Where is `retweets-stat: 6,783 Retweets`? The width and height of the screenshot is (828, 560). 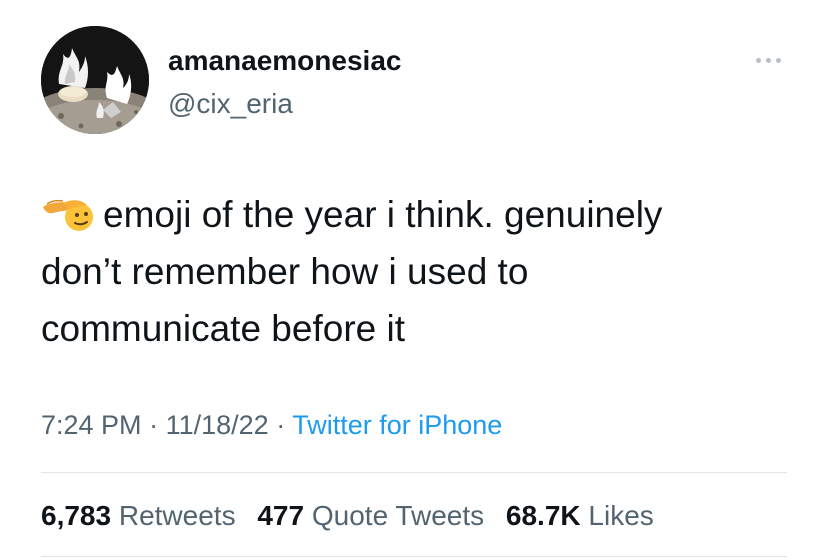
retweets-stat: 6,783 Retweets is located at coordinates (142, 515).